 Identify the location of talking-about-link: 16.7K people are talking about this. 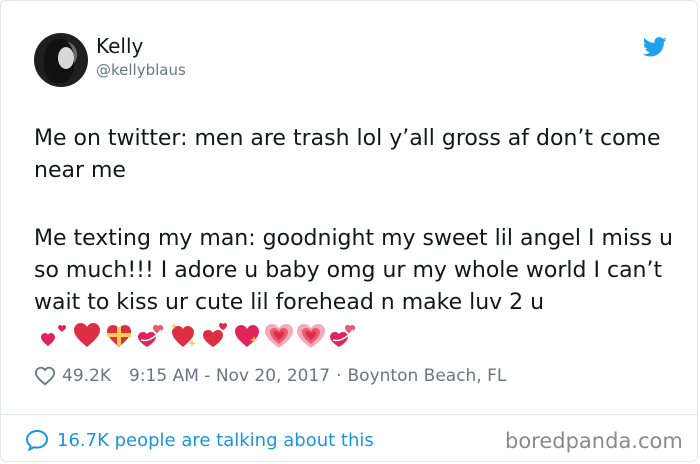
(199, 440).